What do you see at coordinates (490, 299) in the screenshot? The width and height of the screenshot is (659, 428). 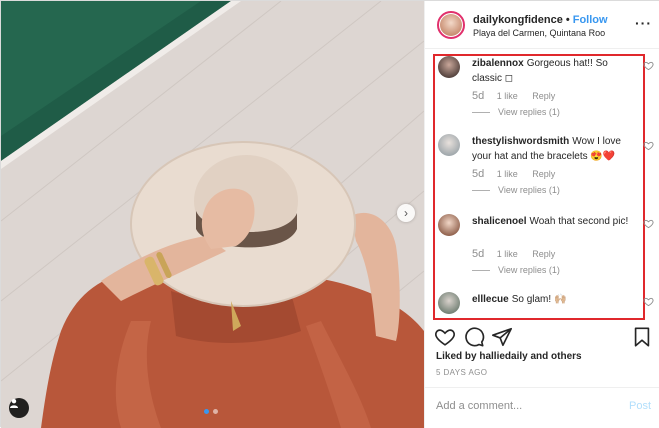 I see `commenter-username: elllecue` at bounding box center [490, 299].